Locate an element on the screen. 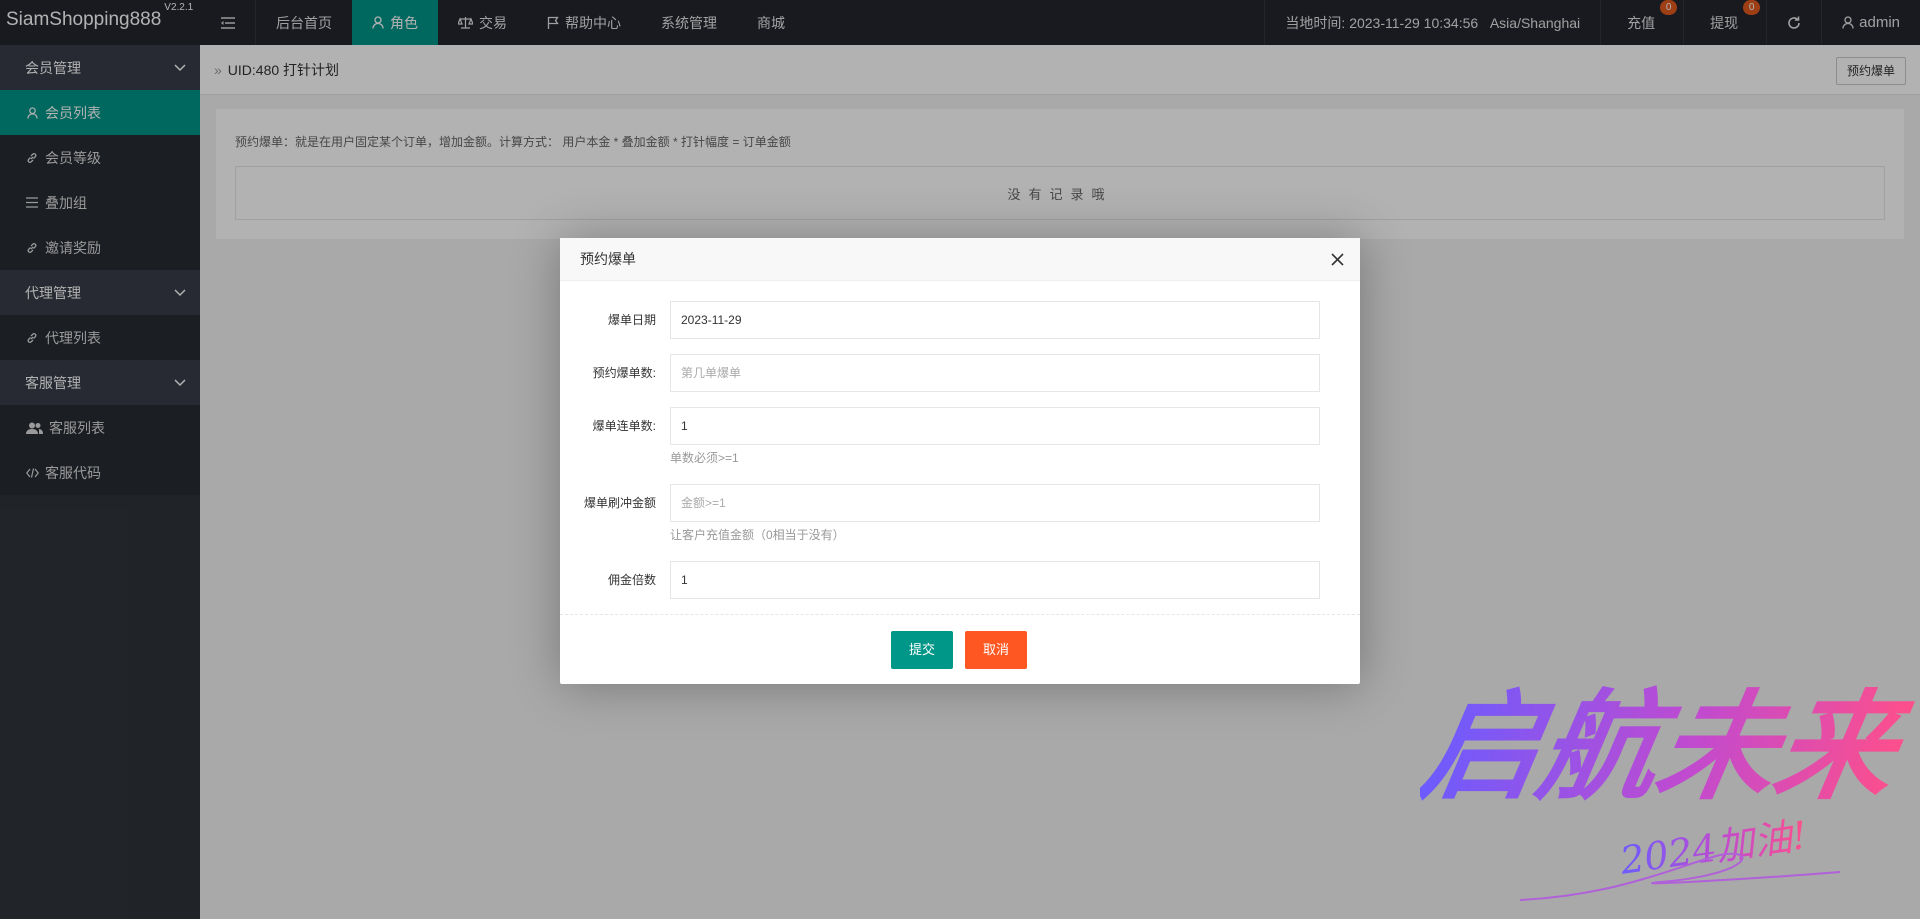 Image resolution: width=1920 pixels, height=919 pixels. submit-button: 提交 is located at coordinates (922, 650).